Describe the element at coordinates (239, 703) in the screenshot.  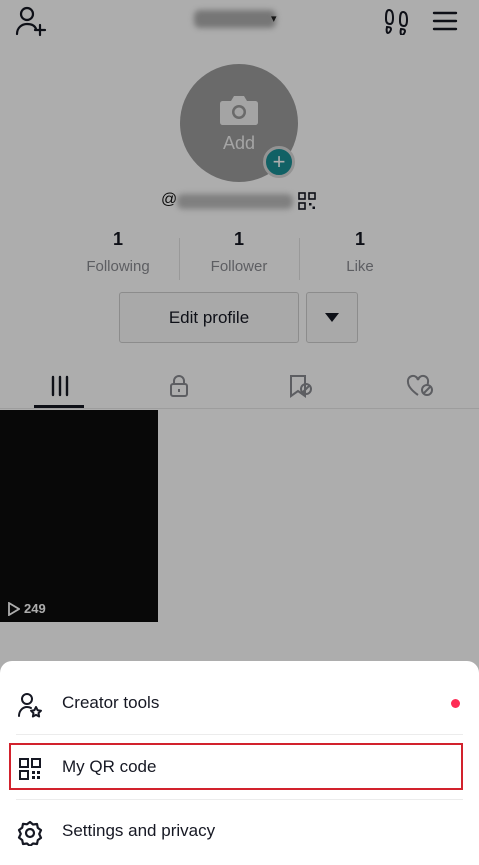
I see `menu-item-creator-tools: Creator tools` at that location.